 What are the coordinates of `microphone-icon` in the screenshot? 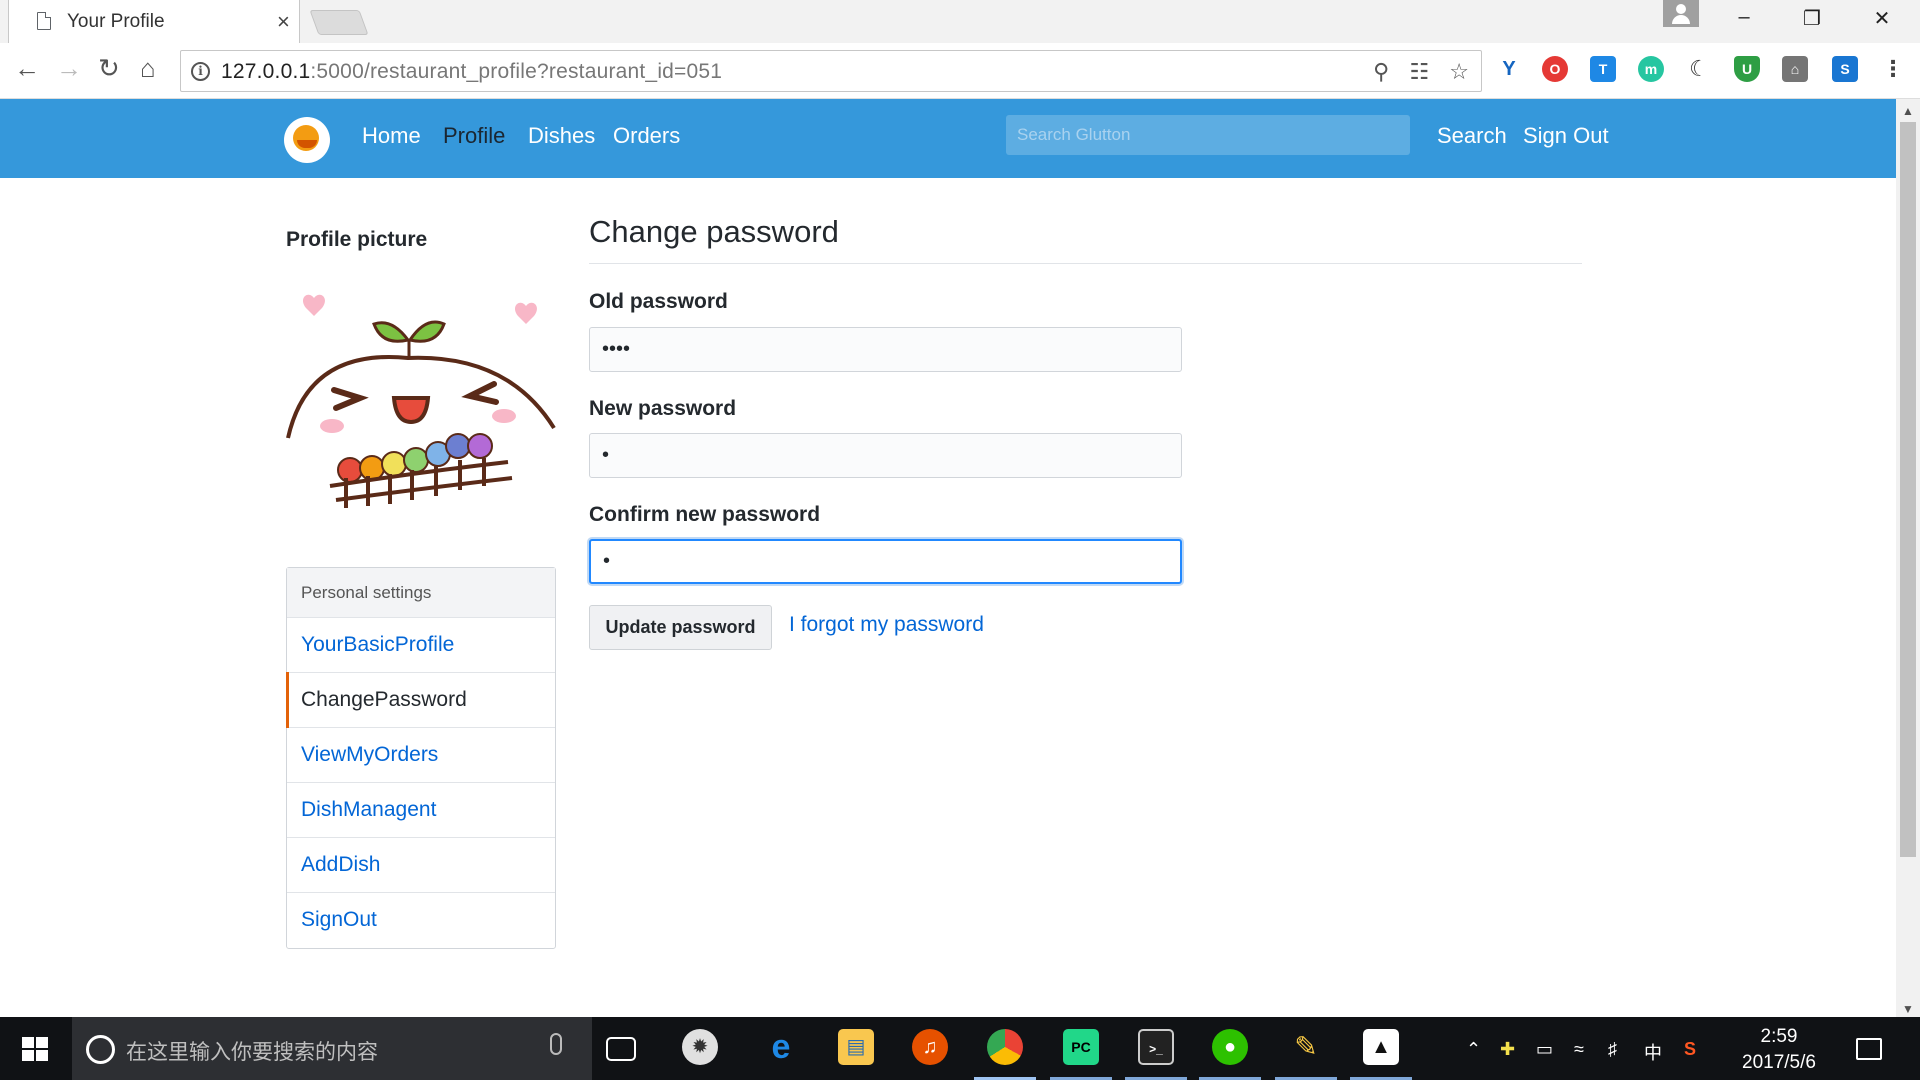 It's located at (556, 1044).